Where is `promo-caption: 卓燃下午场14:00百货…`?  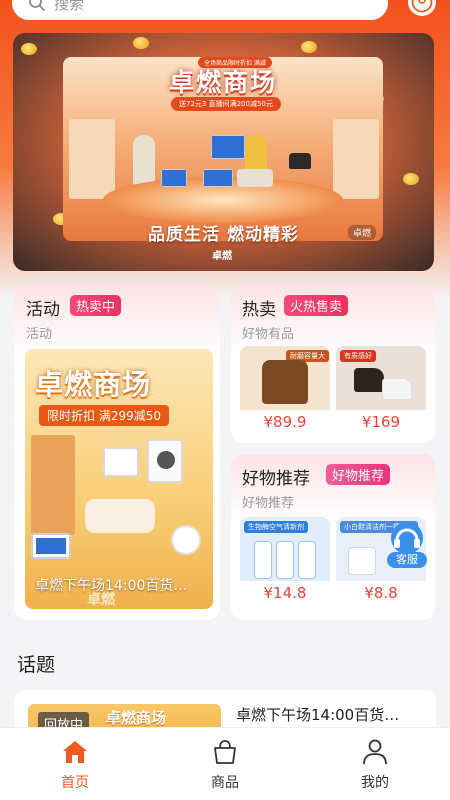 promo-caption: 卓燃下午场14:00百货… is located at coordinates (111, 586).